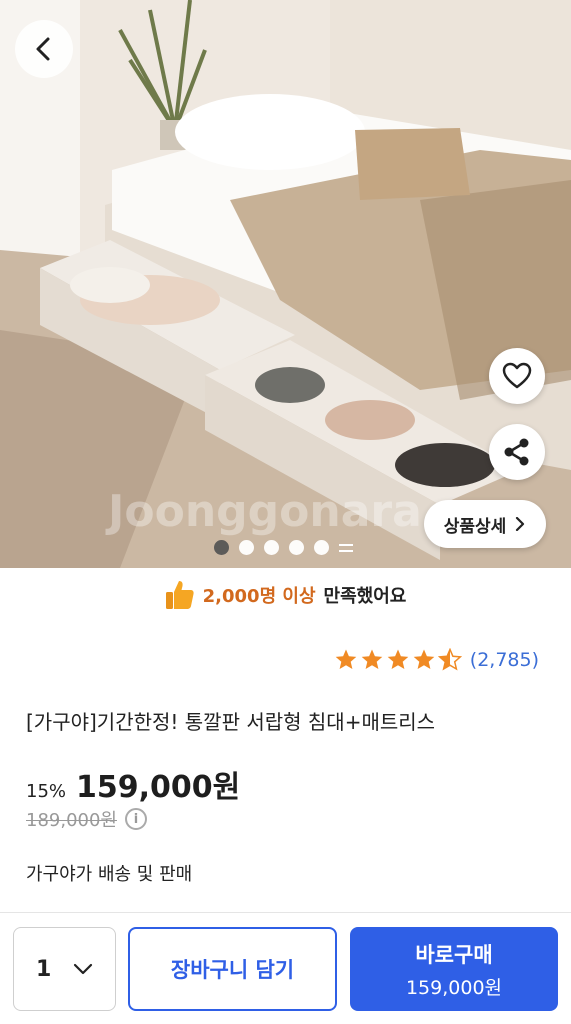 This screenshot has width=571, height=1024. I want to click on chevron-down-icon, so click(83, 969).